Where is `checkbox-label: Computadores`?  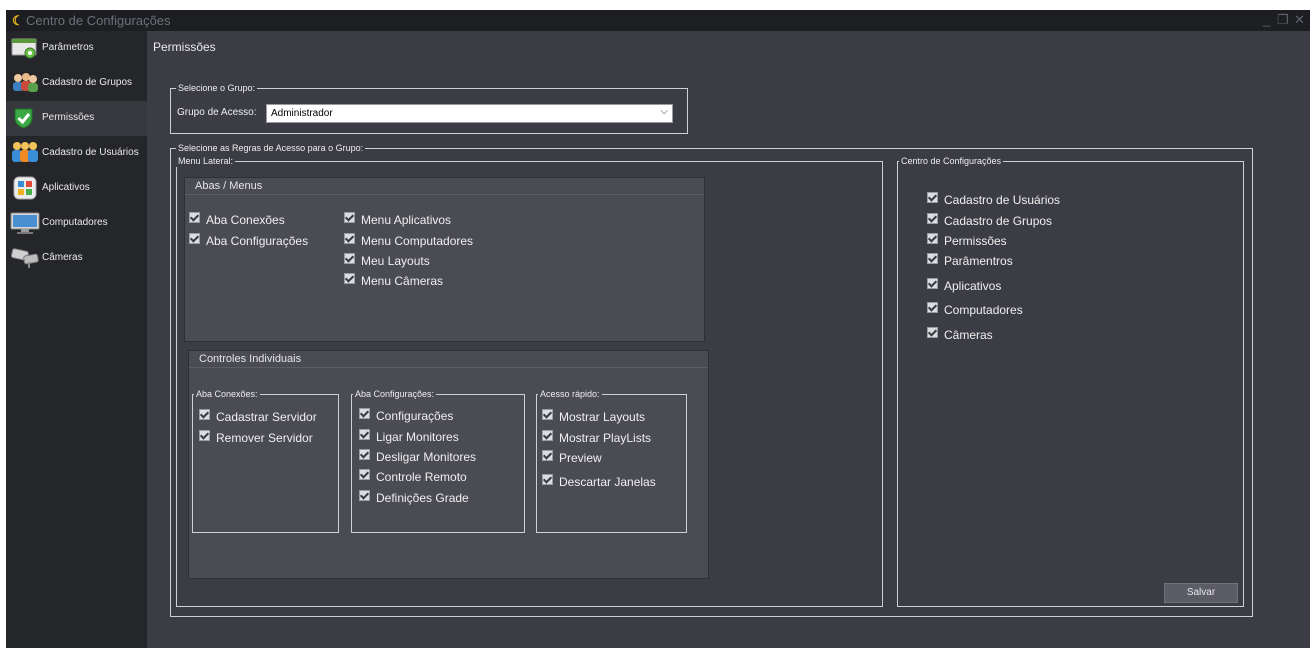
checkbox-label: Computadores is located at coordinates (983, 310).